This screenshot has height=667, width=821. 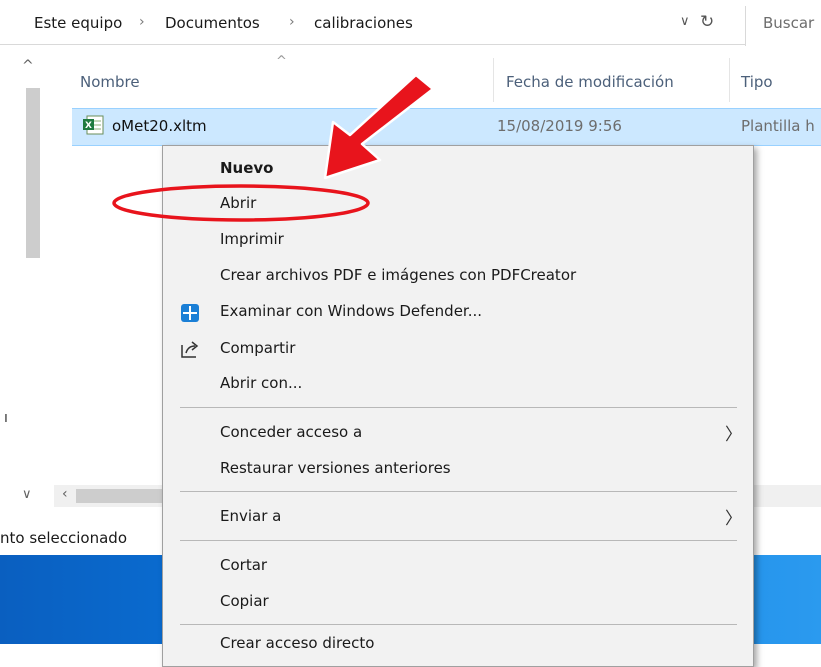 I want to click on address-dropdown-icon: ∨, so click(x=685, y=21).